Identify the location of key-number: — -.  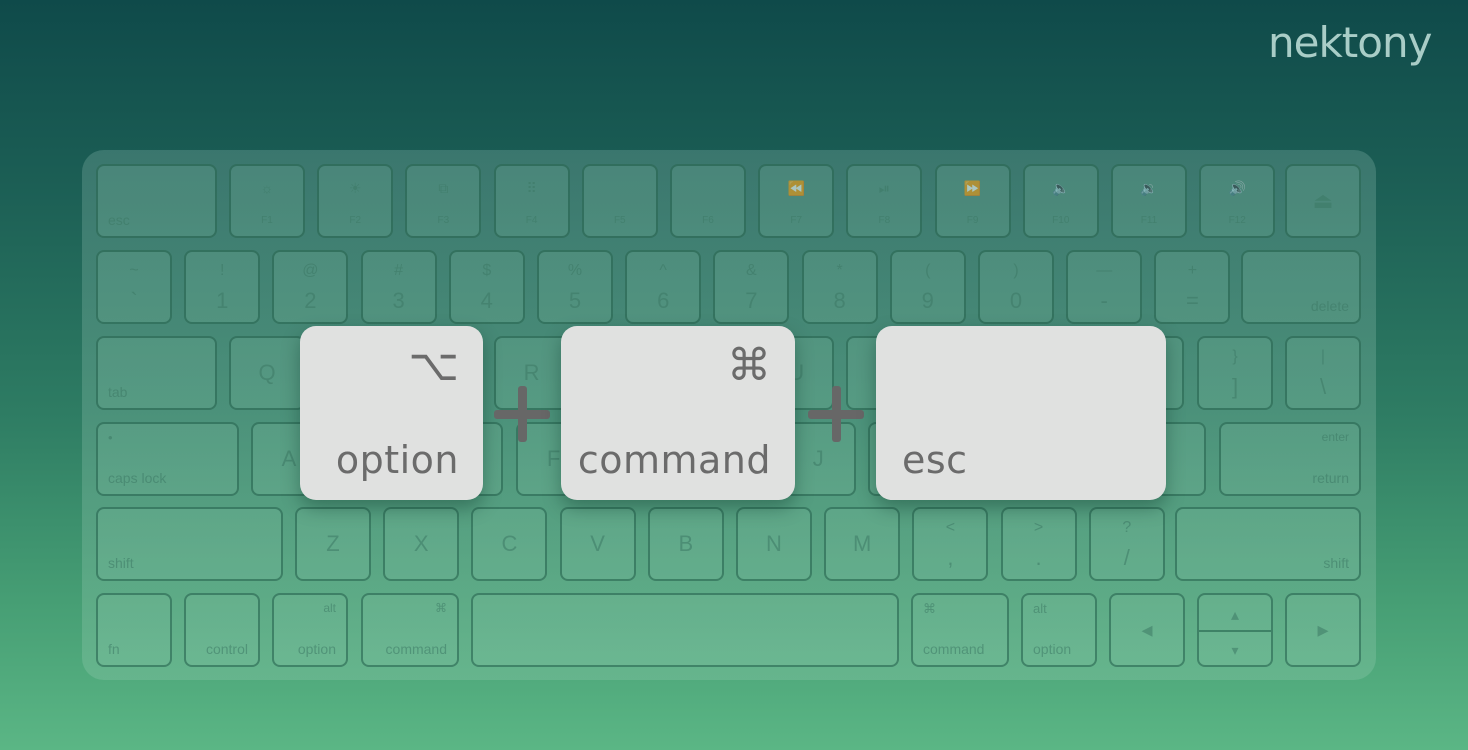
(1104, 287).